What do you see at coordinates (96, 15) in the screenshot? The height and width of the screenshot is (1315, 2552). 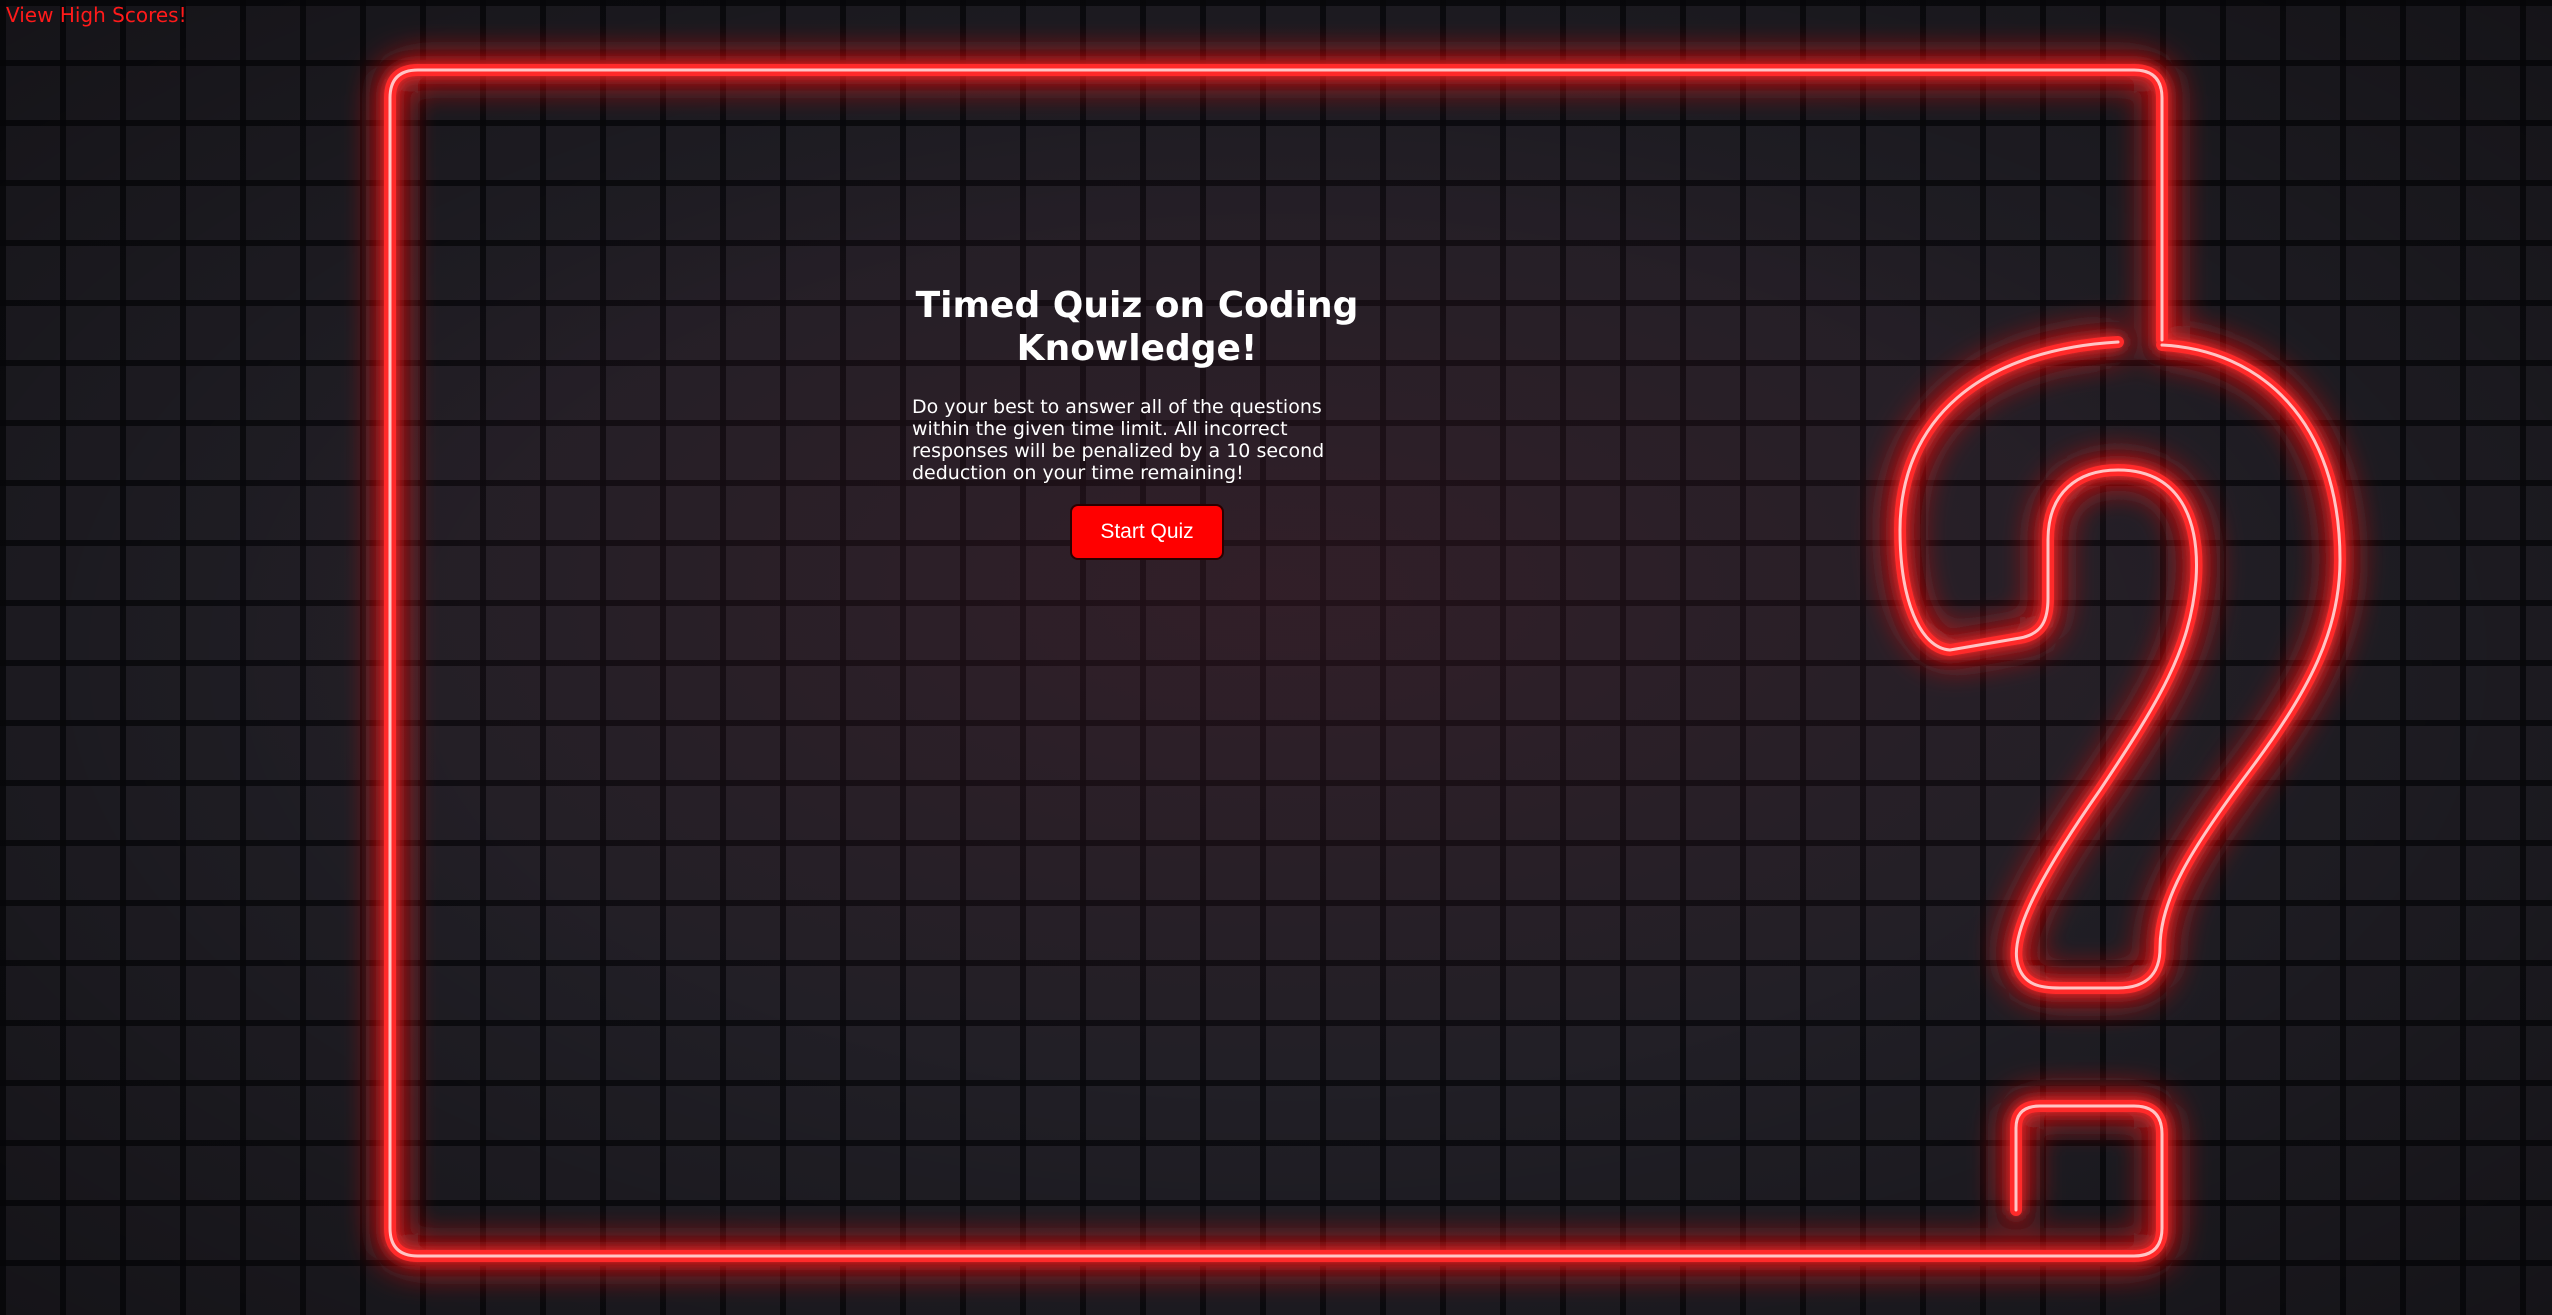 I see `view-high-scores-link: View High Scores!` at bounding box center [96, 15].